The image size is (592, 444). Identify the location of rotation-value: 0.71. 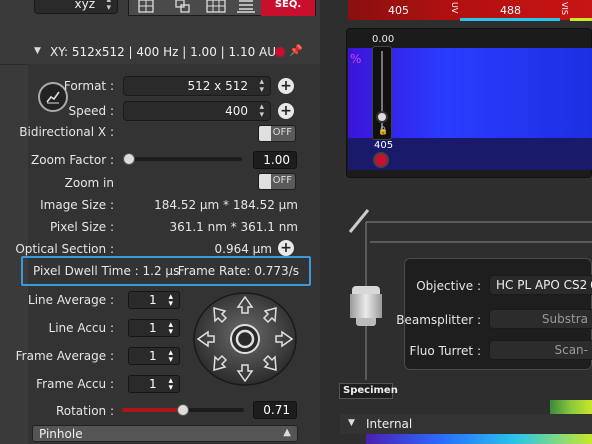
(276, 410).